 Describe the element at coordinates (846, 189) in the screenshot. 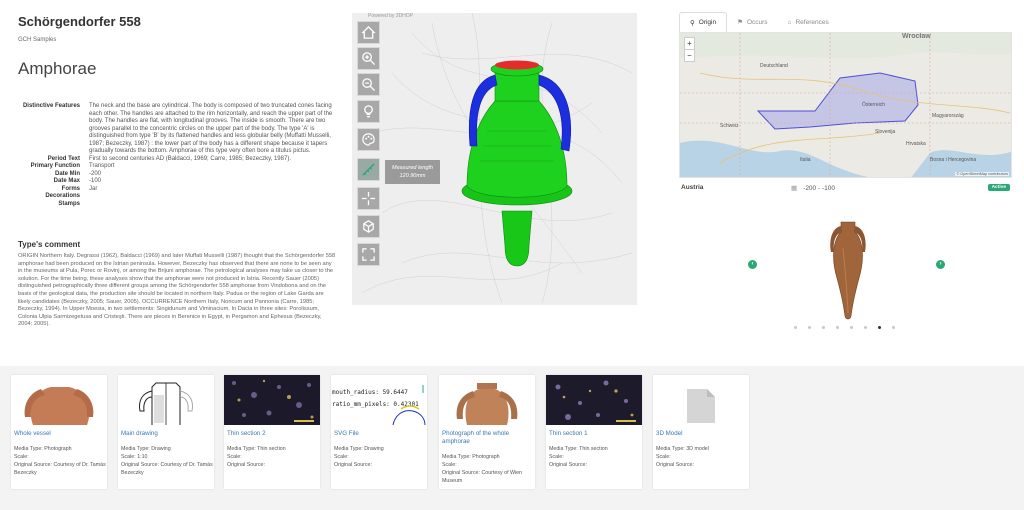

I see `origin-info: Austria ▦ -200 - -100 Active` at that location.